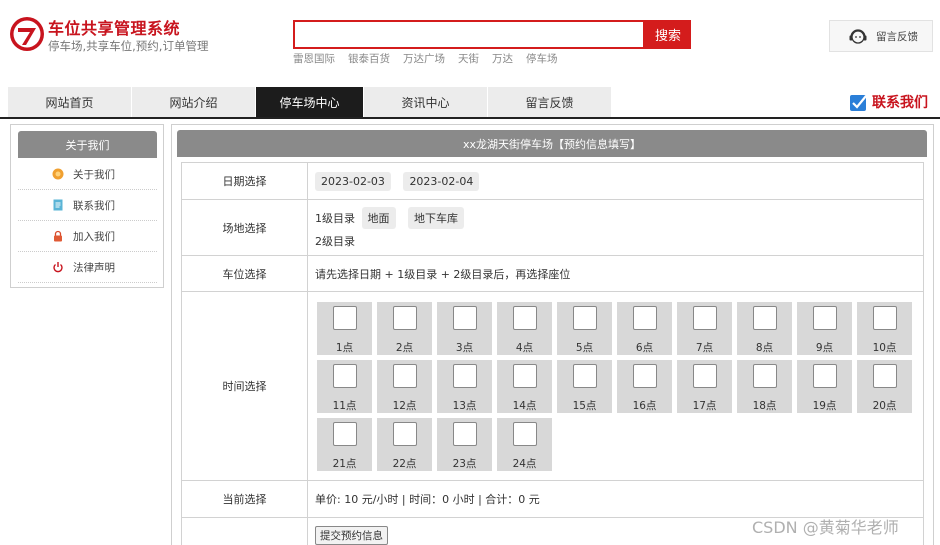 This screenshot has width=940, height=545. What do you see at coordinates (244, 273) in the screenshot?
I see `space-label: 车位选择` at bounding box center [244, 273].